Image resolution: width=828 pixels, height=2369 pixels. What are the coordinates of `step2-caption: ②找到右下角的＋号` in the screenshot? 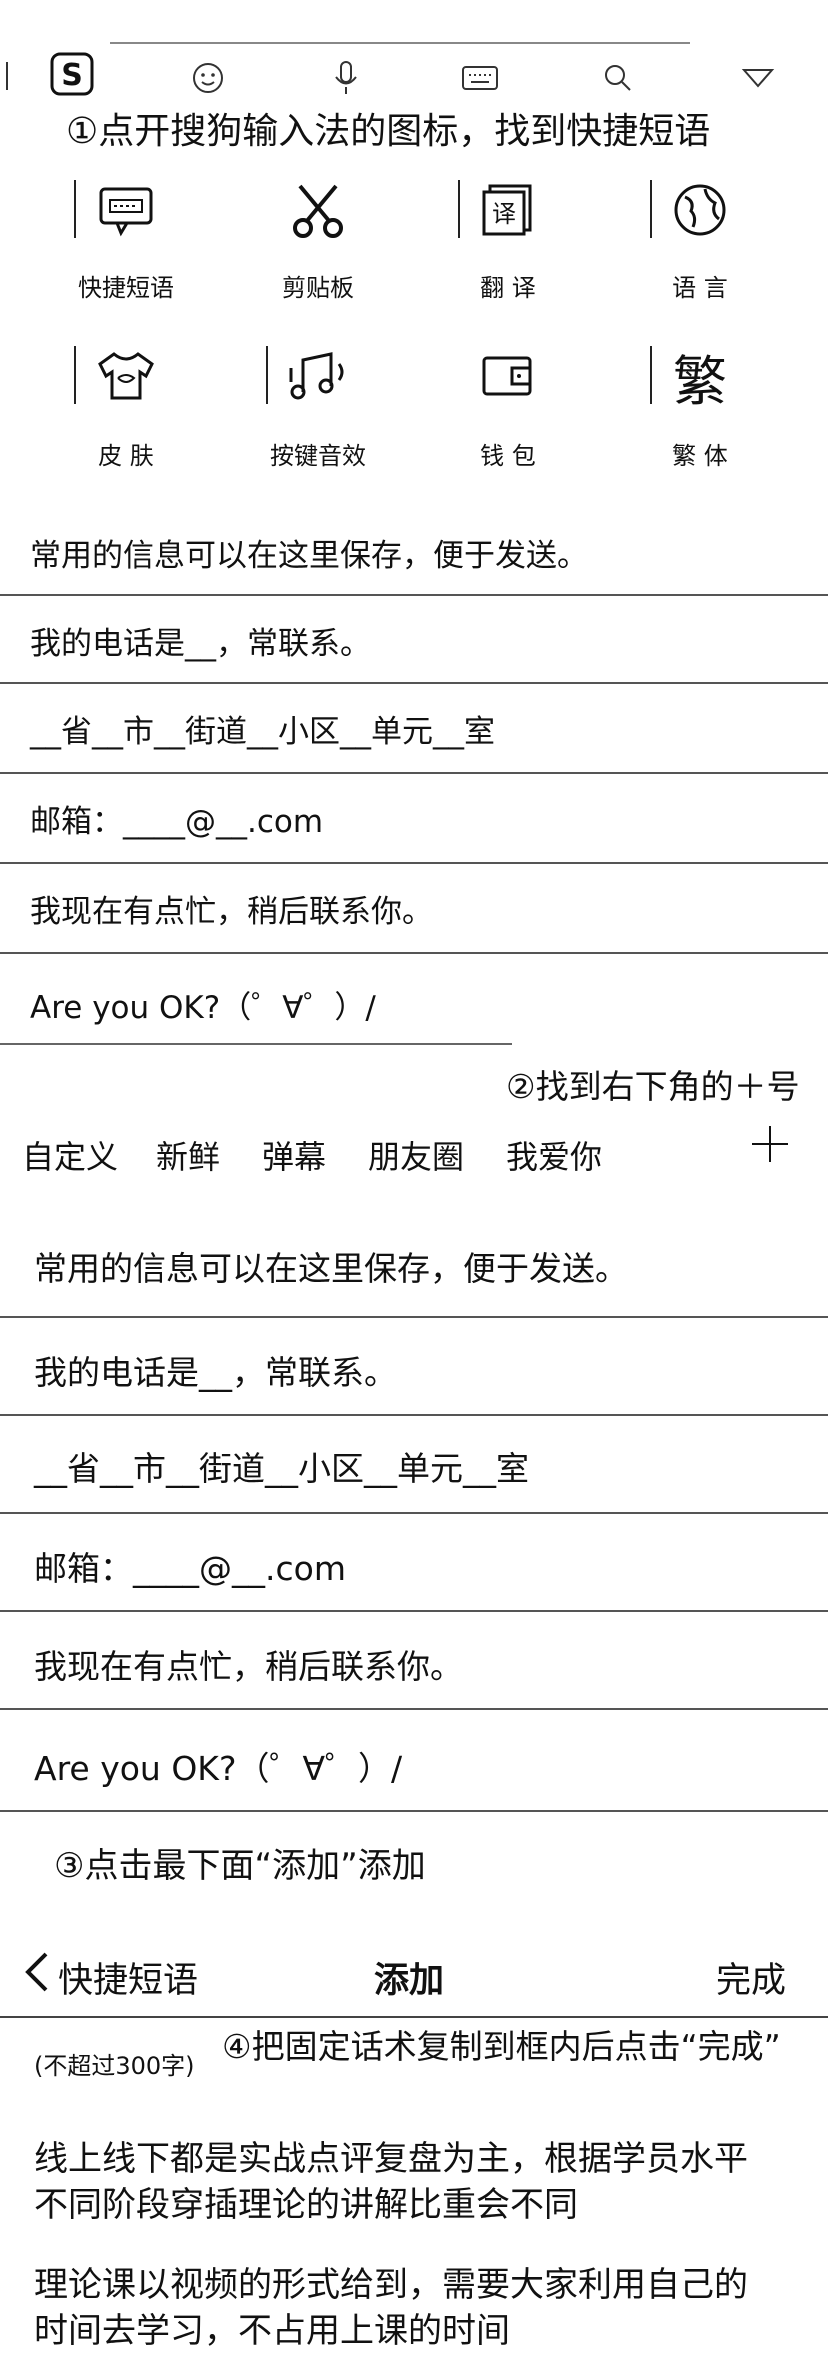 It's located at (653, 1086).